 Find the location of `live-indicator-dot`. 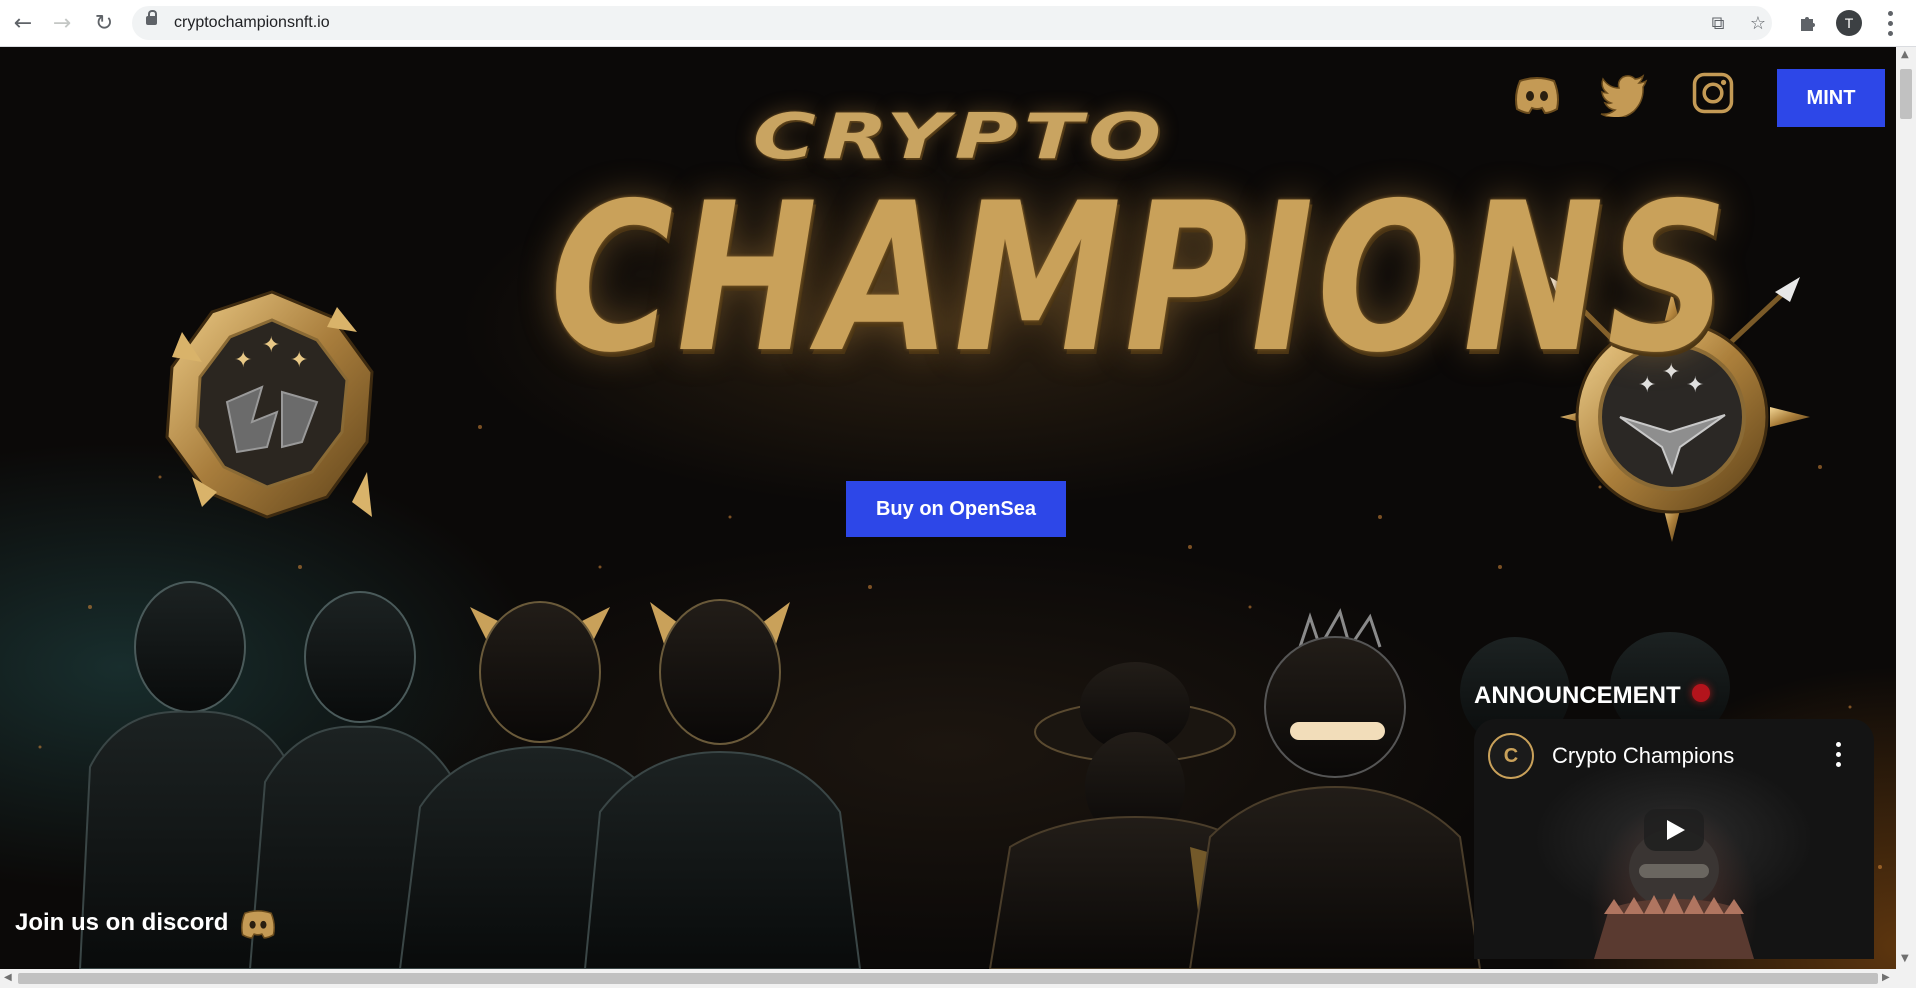

live-indicator-dot is located at coordinates (1701, 693).